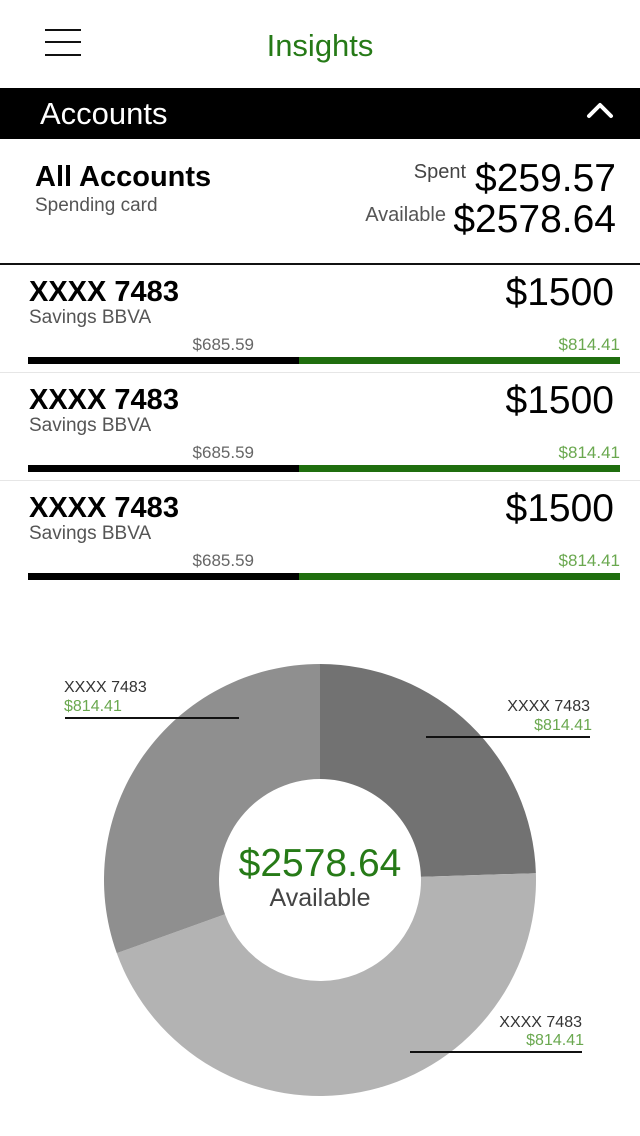  What do you see at coordinates (123, 177) in the screenshot?
I see `summary-title: All Accounts` at bounding box center [123, 177].